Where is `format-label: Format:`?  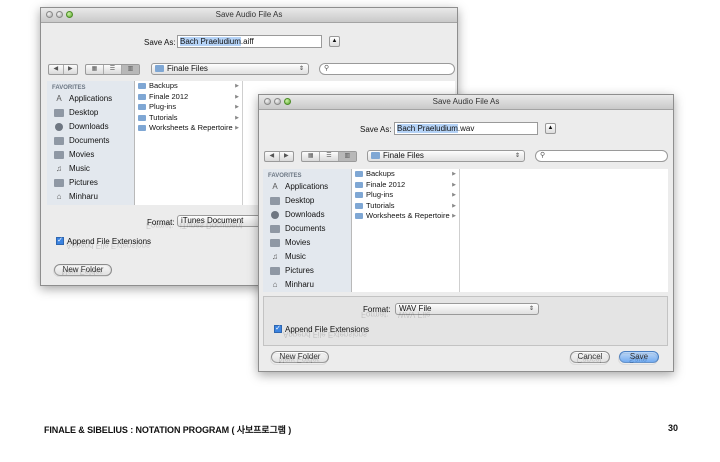
format-label: Format: is located at coordinates (377, 309).